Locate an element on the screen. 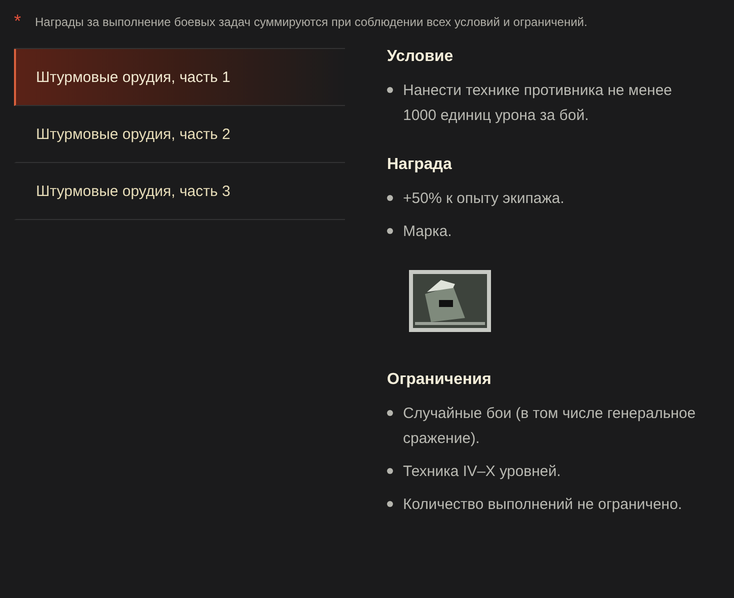 This screenshot has height=598, width=734. list-item-text: Случайные бои (в том числе генеральное сражение). is located at coordinates (550, 426).